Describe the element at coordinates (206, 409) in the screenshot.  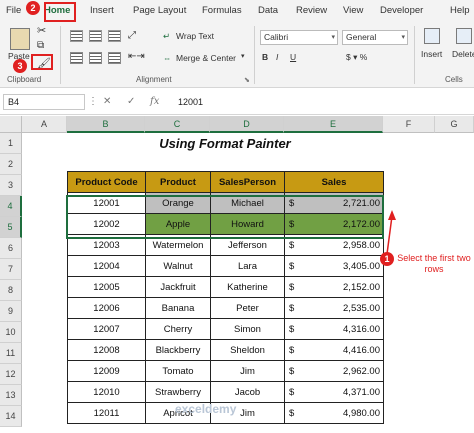
I see `watermark-text: exceldemy` at that location.